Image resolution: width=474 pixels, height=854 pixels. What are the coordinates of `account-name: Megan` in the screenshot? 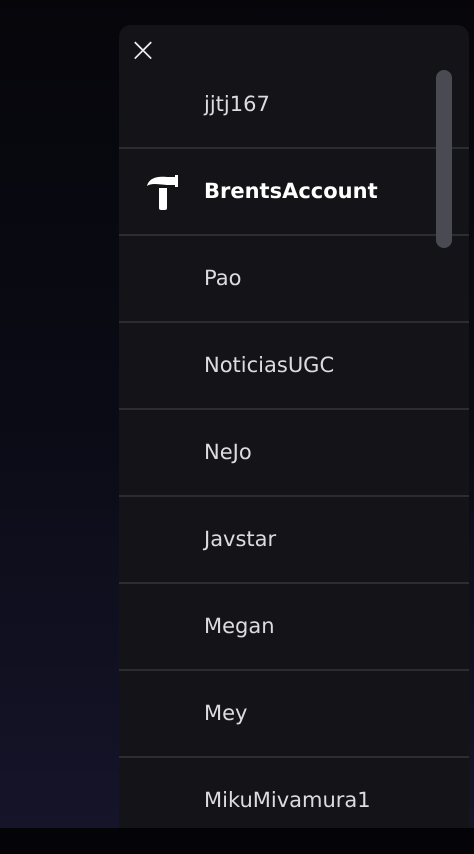 It's located at (239, 626).